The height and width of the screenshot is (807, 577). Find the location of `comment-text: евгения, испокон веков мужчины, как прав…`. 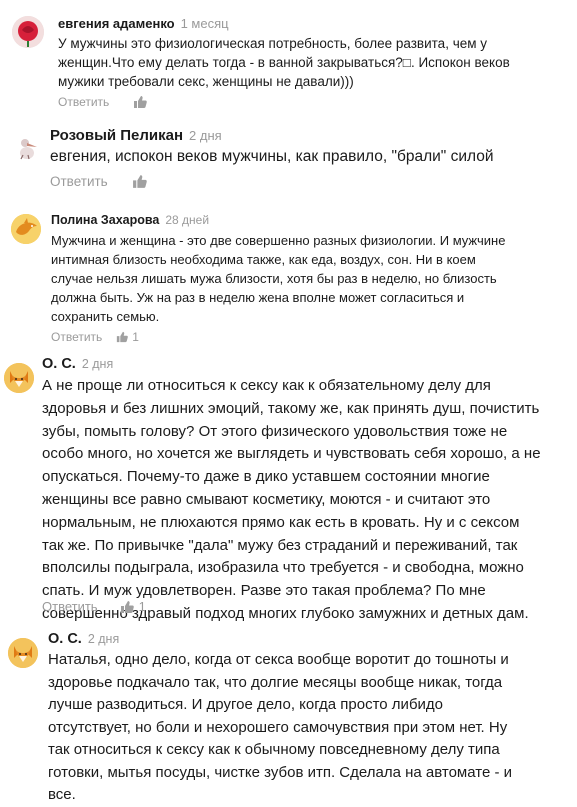

comment-text: евгения, испокон веков мужчины, как прав… is located at coordinates (272, 156).